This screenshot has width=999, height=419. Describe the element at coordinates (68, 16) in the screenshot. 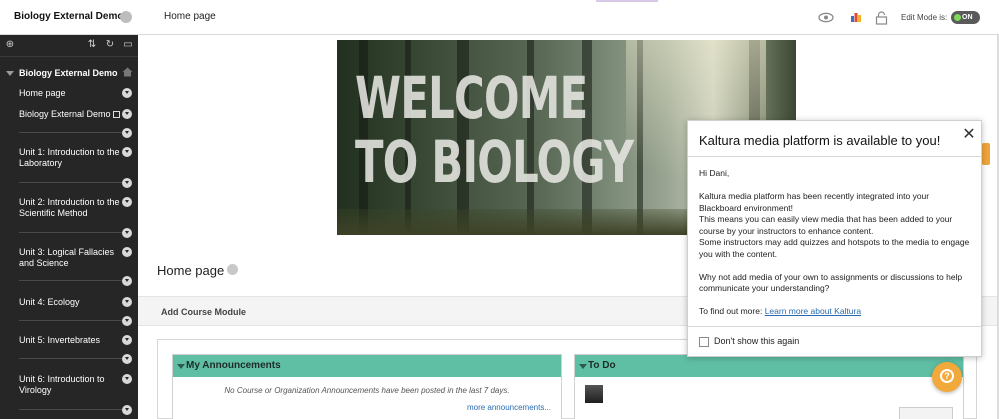

I see `course-title: Biology External Demo` at that location.